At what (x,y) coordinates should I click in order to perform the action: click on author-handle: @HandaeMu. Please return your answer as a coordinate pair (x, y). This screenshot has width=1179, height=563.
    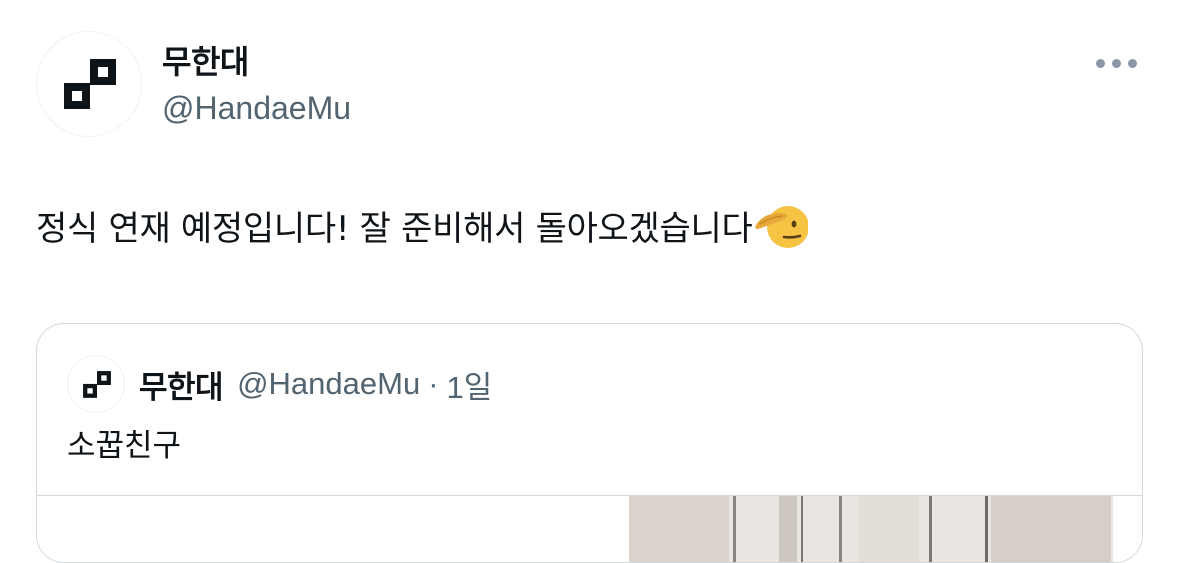
    Looking at the image, I should click on (256, 108).